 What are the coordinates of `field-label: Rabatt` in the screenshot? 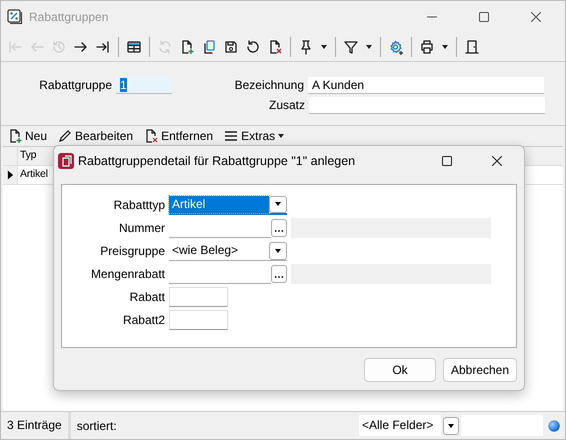 It's located at (147, 297).